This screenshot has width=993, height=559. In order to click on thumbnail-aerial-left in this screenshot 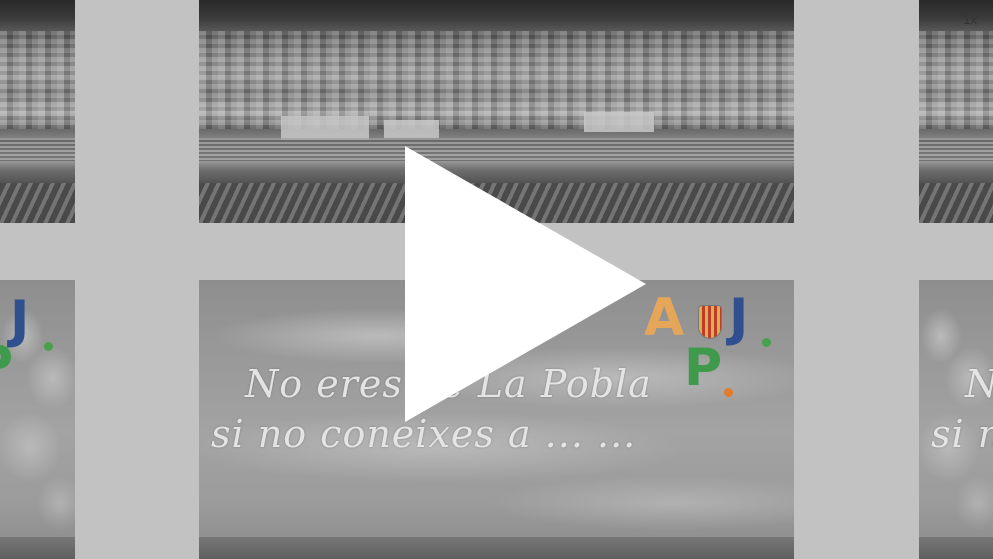, I will do `click(37, 111)`.